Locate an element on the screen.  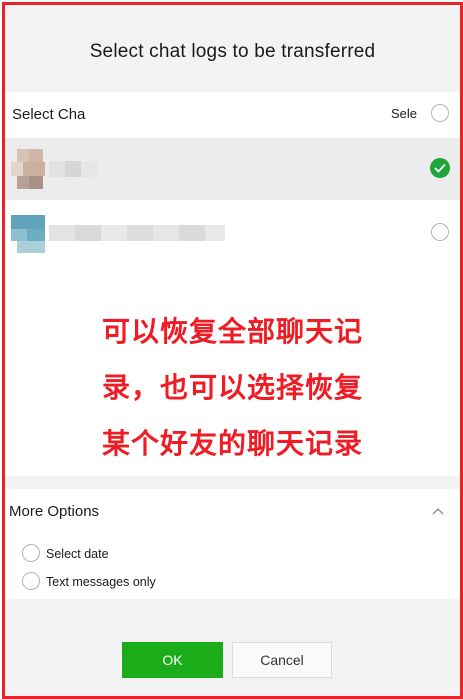
select-date-label: Select date is located at coordinates (77, 554).